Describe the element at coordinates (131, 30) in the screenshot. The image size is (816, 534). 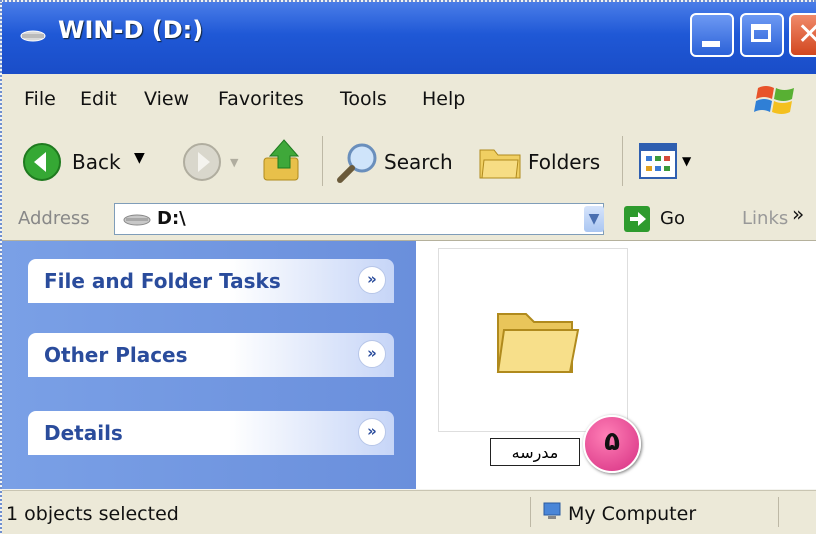
I see `window-title: WIN-D (D:)` at that location.